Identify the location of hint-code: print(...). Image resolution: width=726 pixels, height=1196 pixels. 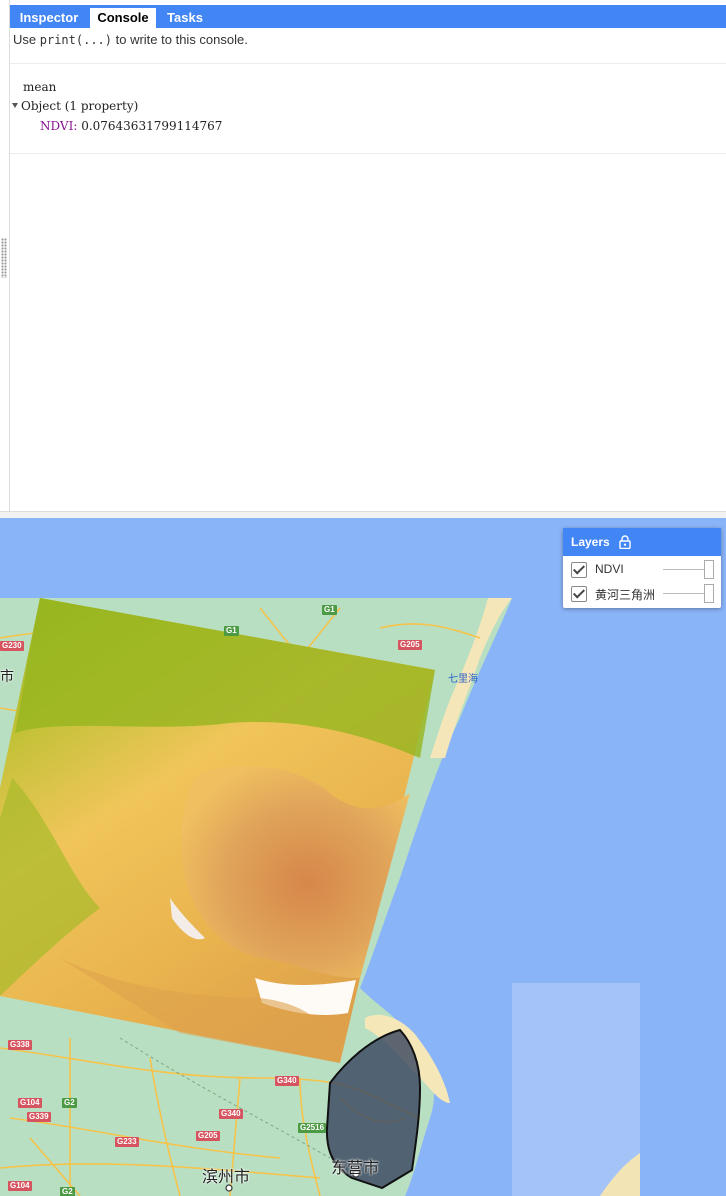
(75, 40).